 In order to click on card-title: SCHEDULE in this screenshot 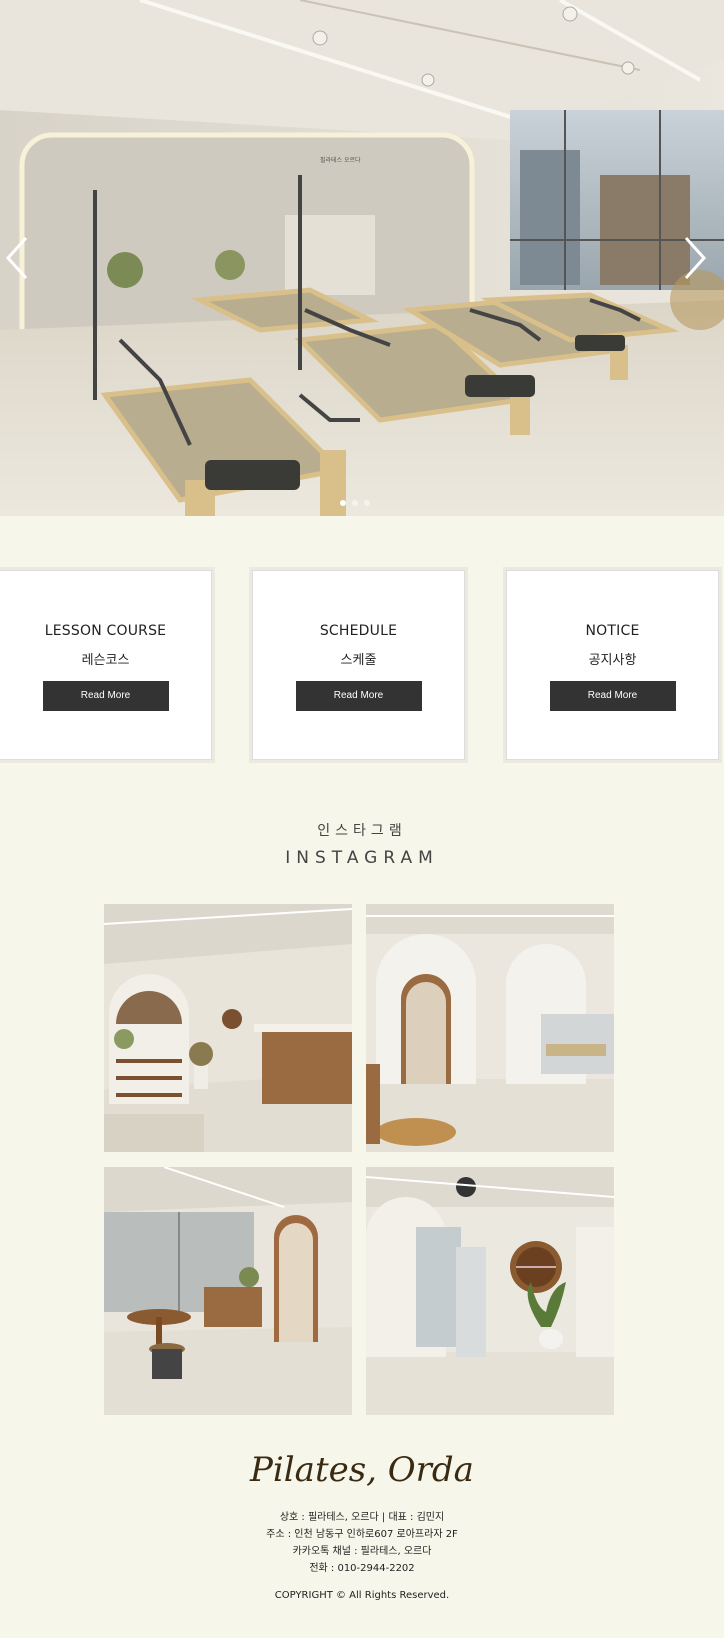, I will do `click(358, 631)`.